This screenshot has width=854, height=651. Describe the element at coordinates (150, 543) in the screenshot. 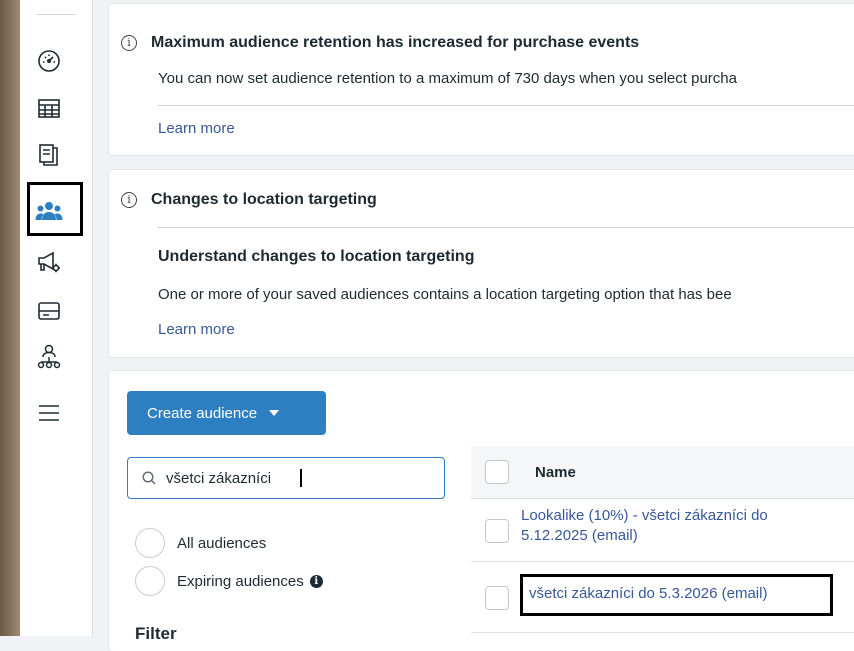

I see `radio-all-audiences` at that location.